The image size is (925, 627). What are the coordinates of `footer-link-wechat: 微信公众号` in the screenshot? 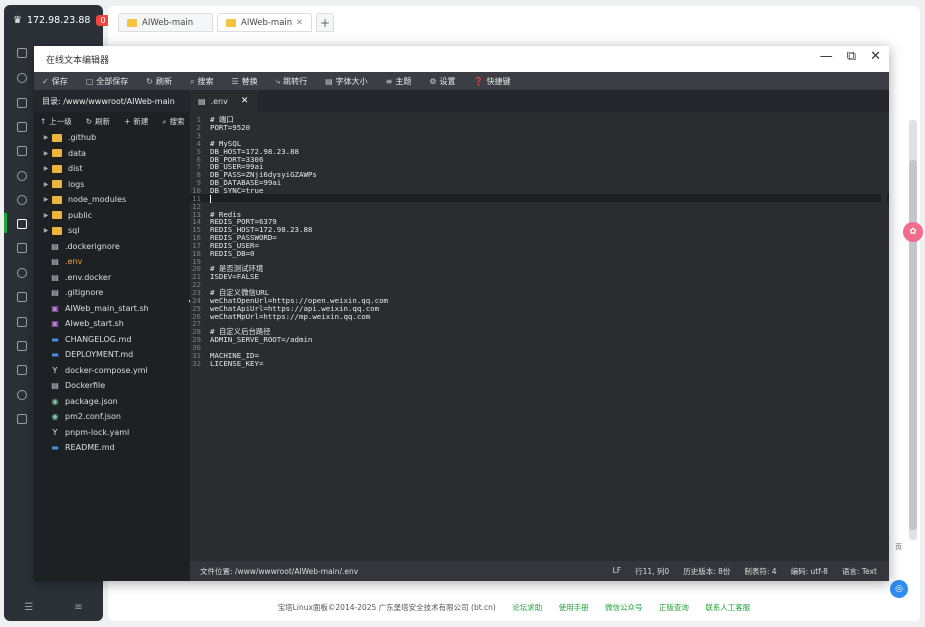 It's located at (624, 607).